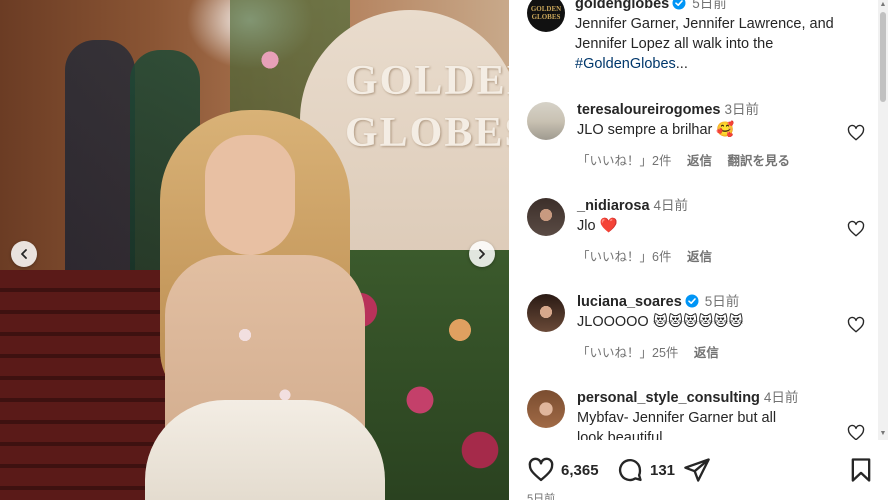  What do you see at coordinates (758, 161) in the screenshot?
I see `translate-button: 翻訳を見る` at bounding box center [758, 161].